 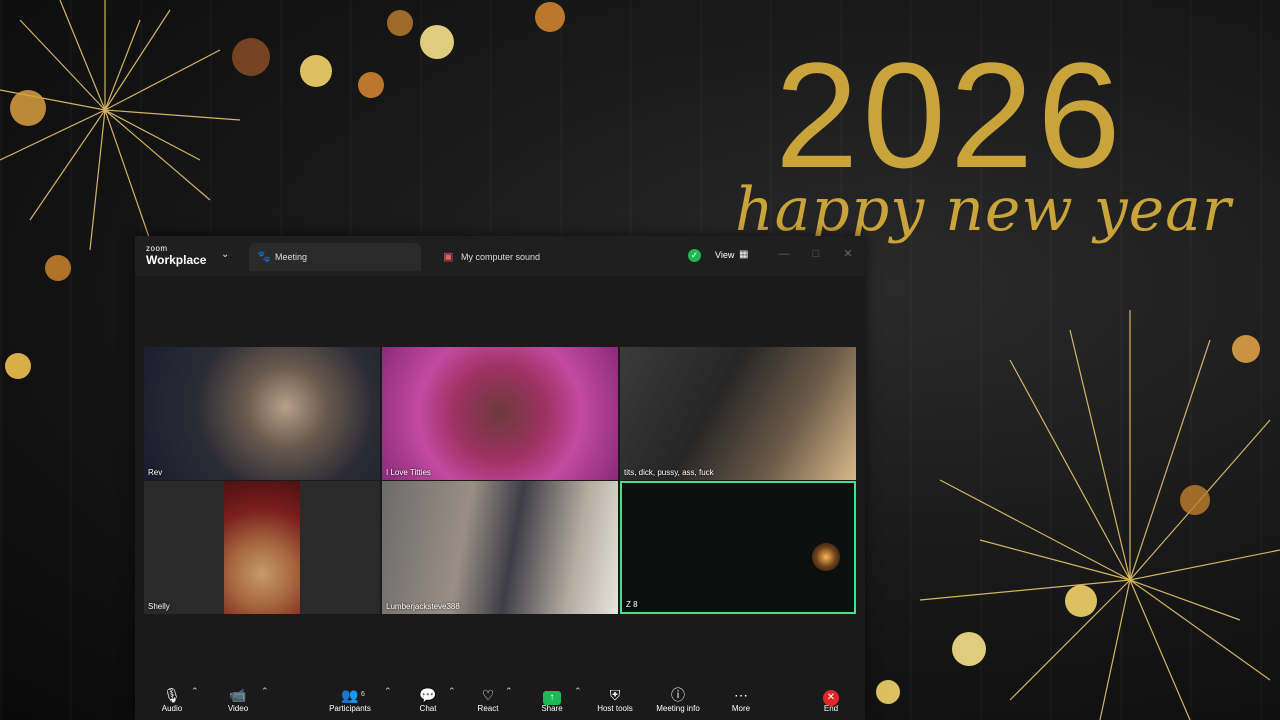 I want to click on react-label: React, so click(x=488, y=708).